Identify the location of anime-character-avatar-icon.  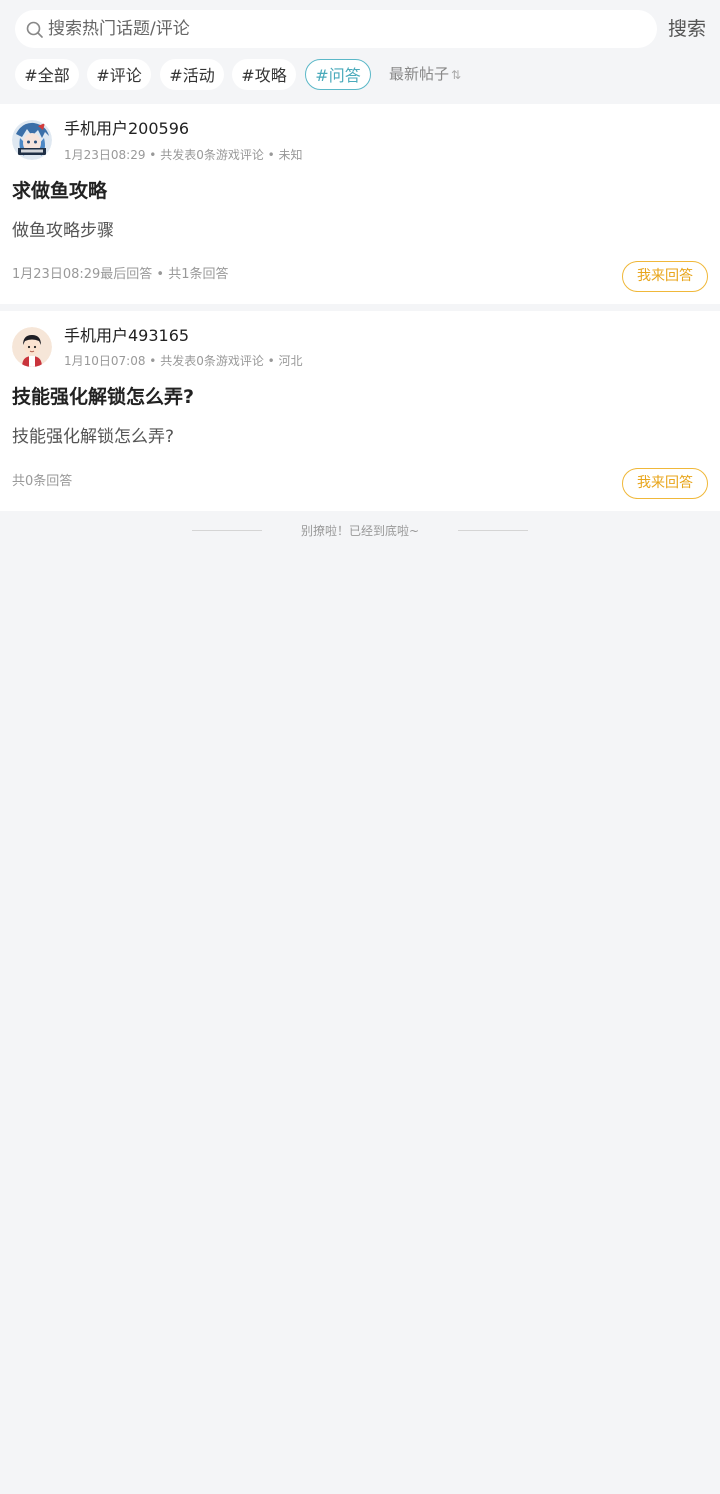
(32, 140).